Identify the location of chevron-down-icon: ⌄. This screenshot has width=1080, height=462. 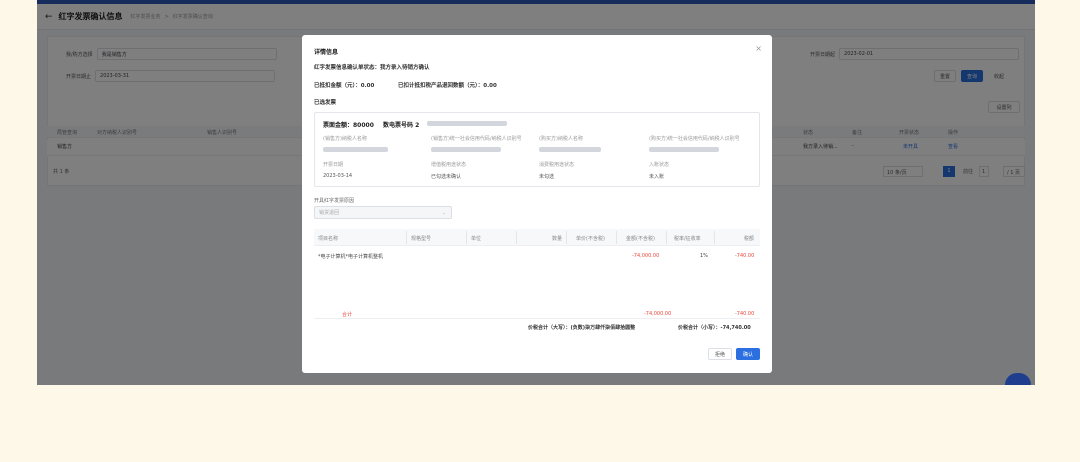
(443, 213).